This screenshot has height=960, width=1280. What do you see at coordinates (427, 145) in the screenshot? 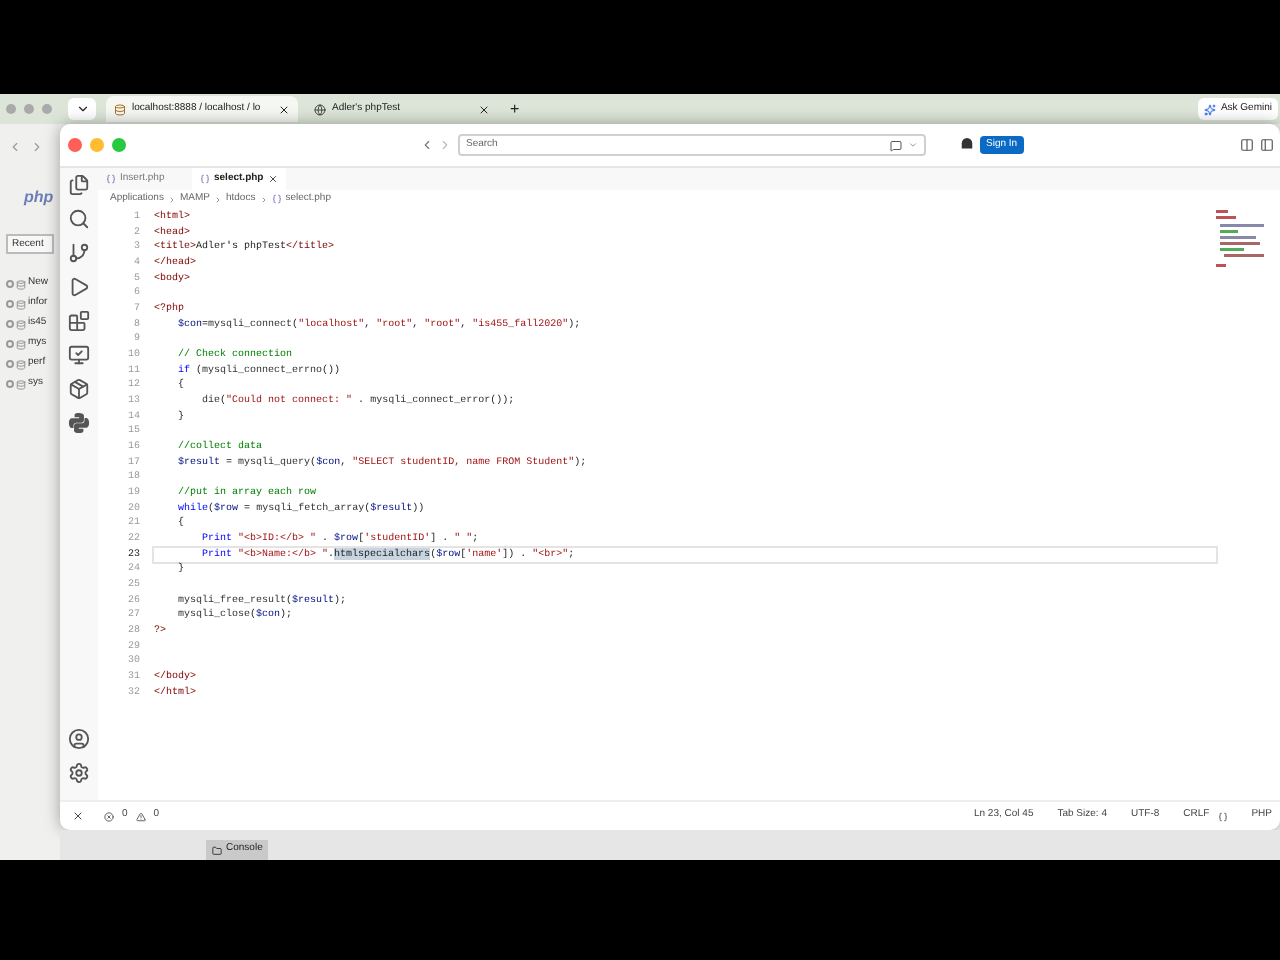
I see `back-icon` at bounding box center [427, 145].